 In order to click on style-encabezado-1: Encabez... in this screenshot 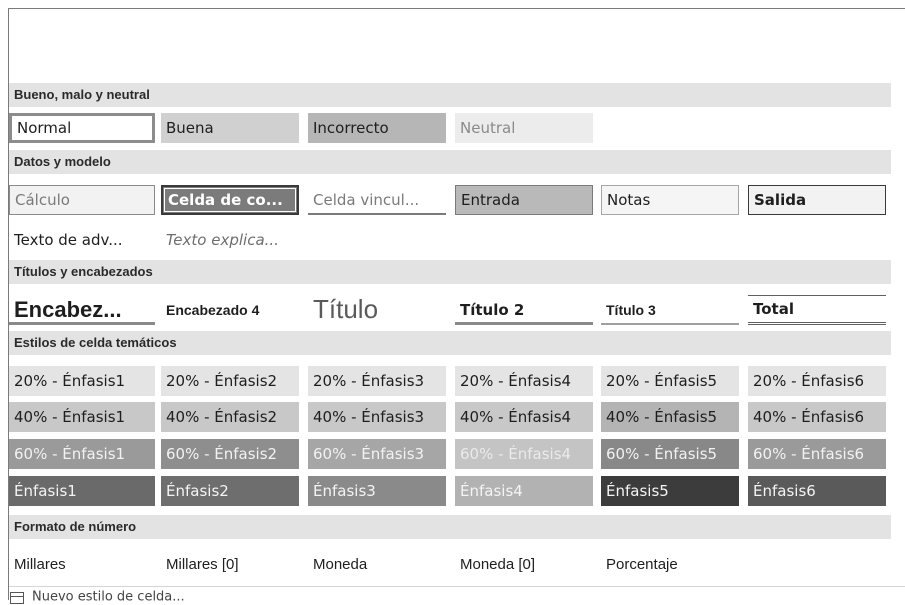, I will do `click(82, 310)`.